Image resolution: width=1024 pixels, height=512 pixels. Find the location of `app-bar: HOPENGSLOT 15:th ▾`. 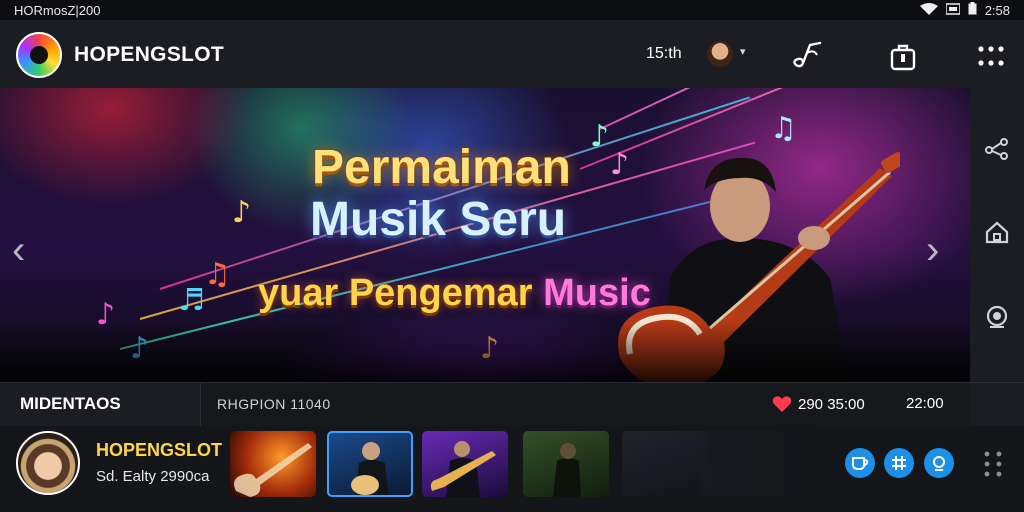

app-bar: HOPENGSLOT 15:th ▾ is located at coordinates (512, 54).